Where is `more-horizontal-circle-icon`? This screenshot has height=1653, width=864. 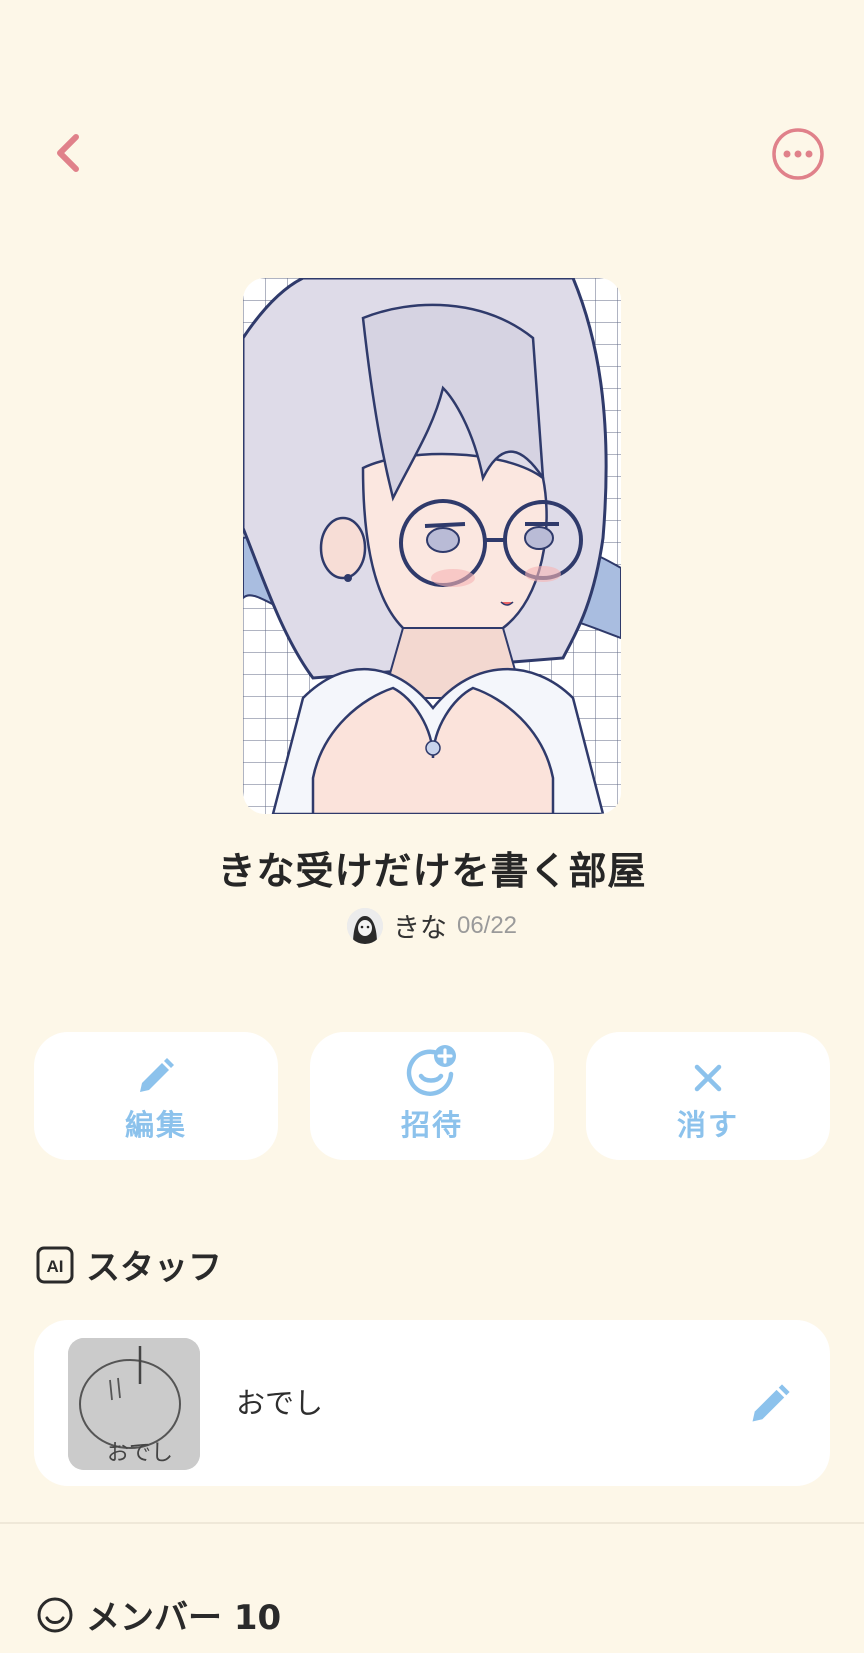 more-horizontal-circle-icon is located at coordinates (798, 154).